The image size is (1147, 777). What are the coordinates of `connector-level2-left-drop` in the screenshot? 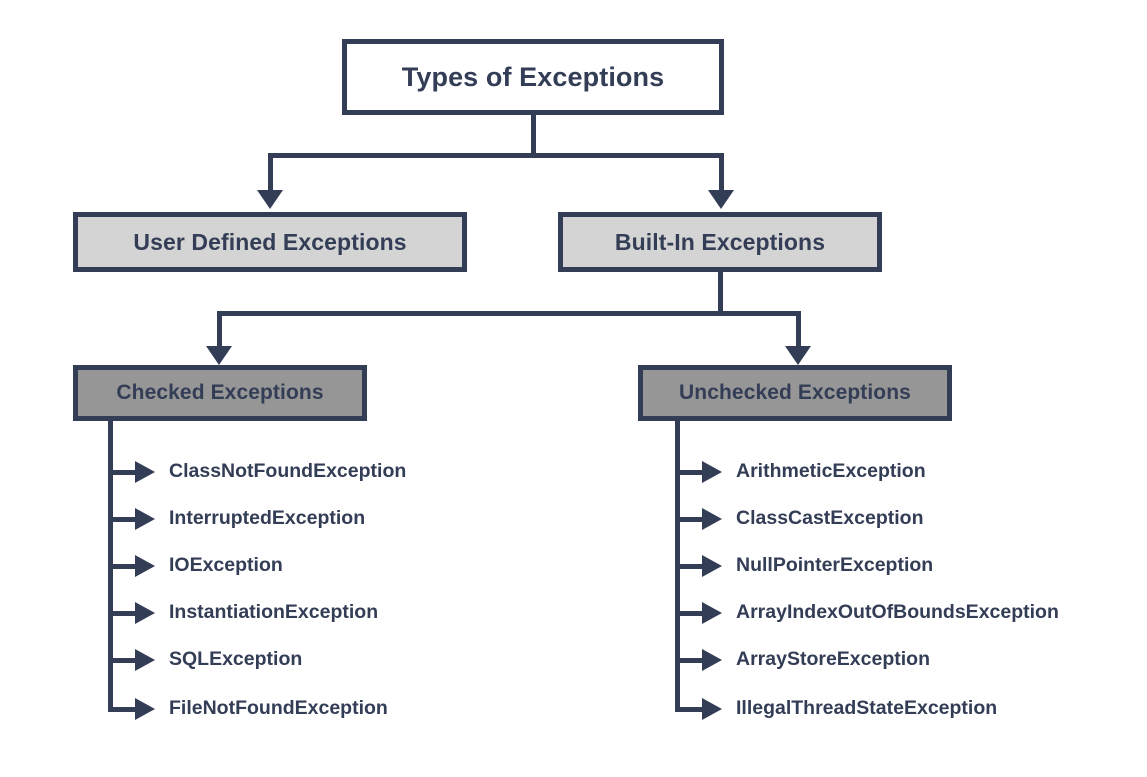 It's located at (270, 172).